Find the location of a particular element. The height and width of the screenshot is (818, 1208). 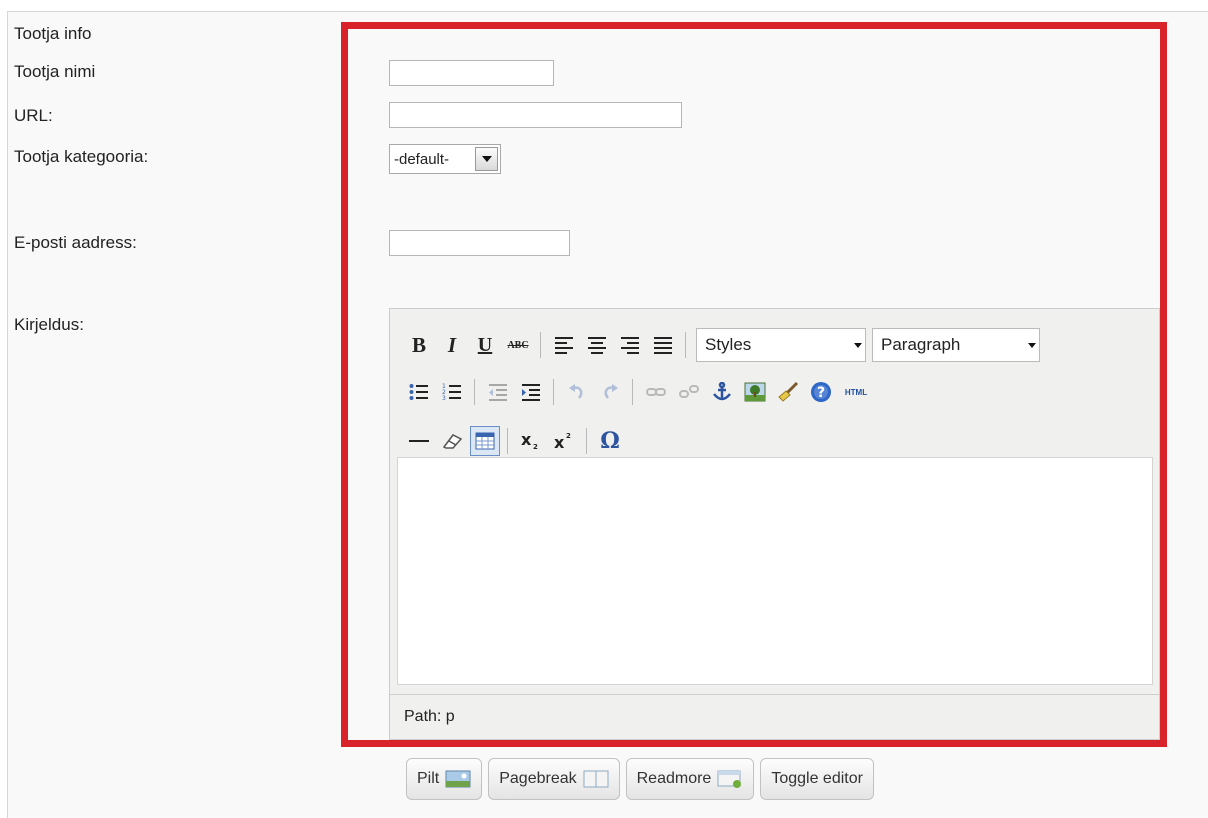

readmore-button-label: Readmore is located at coordinates (674, 778).